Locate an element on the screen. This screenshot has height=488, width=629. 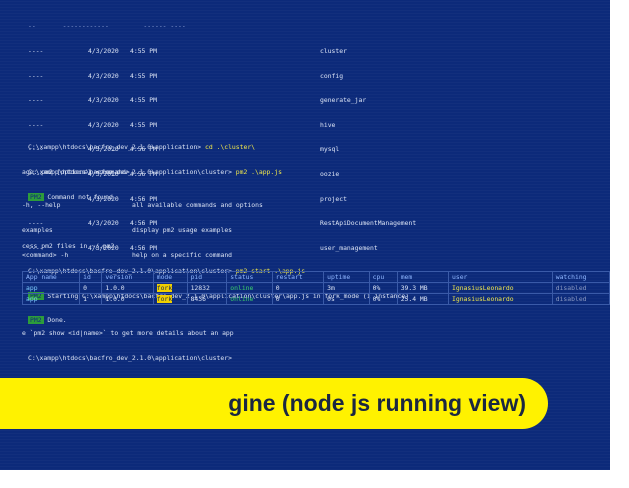
list-item: ---- 4/3/2020 4:55 PM cluster is located at coordinates (187, 51).